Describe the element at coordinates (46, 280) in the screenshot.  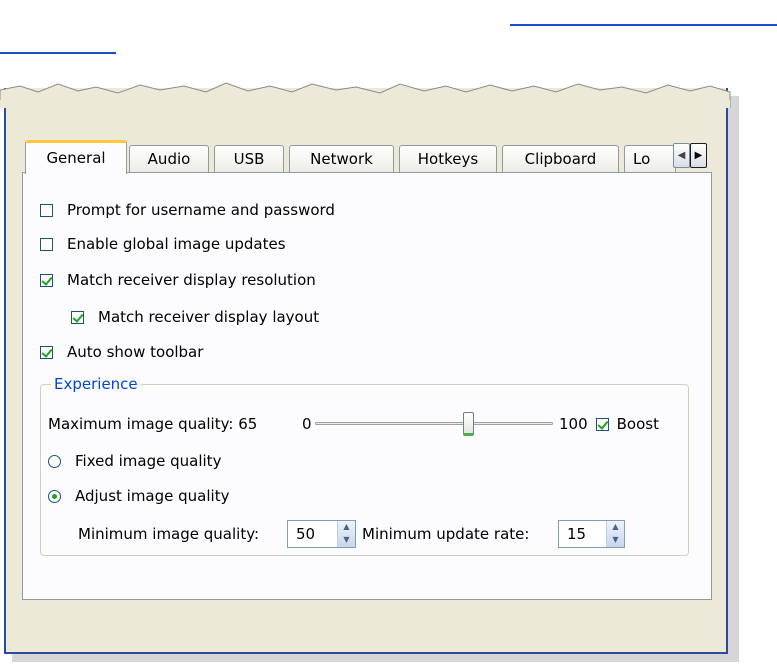
I see `match-resolution-checkbox` at that location.